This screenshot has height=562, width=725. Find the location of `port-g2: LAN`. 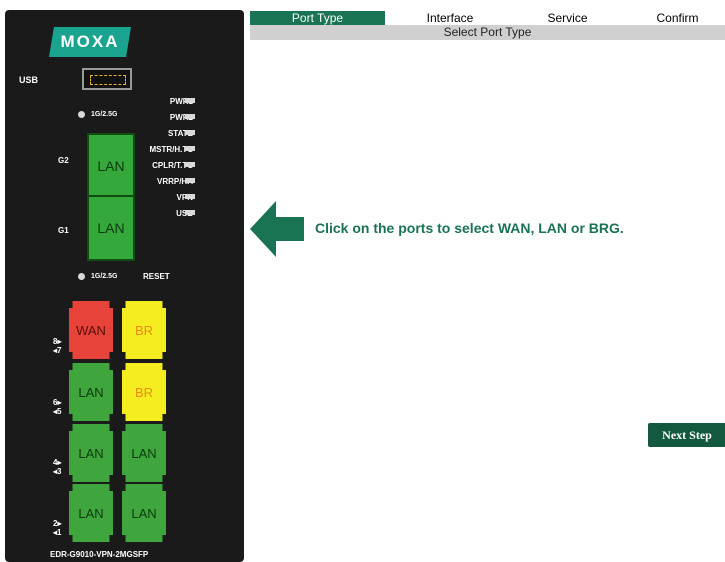

port-g2: LAN is located at coordinates (111, 166).